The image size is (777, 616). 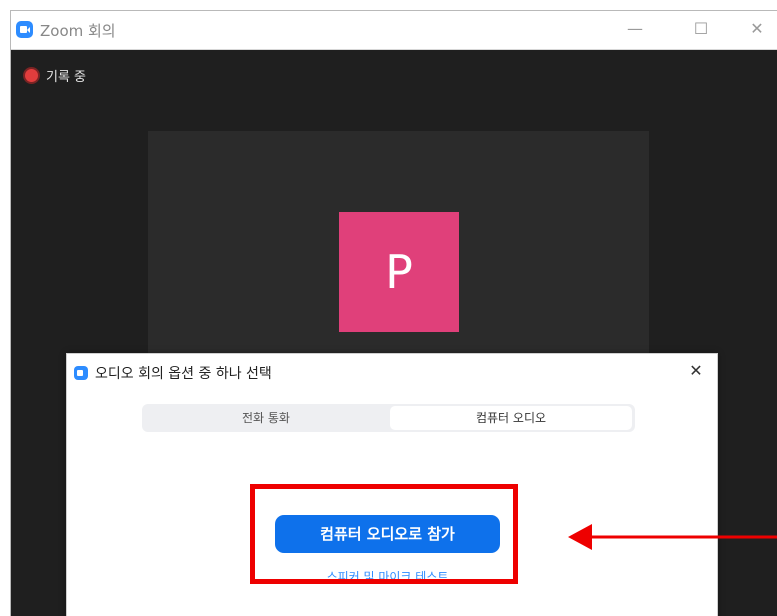 What do you see at coordinates (266, 418) in the screenshot?
I see `tab-phone-call: 전화 통화` at bounding box center [266, 418].